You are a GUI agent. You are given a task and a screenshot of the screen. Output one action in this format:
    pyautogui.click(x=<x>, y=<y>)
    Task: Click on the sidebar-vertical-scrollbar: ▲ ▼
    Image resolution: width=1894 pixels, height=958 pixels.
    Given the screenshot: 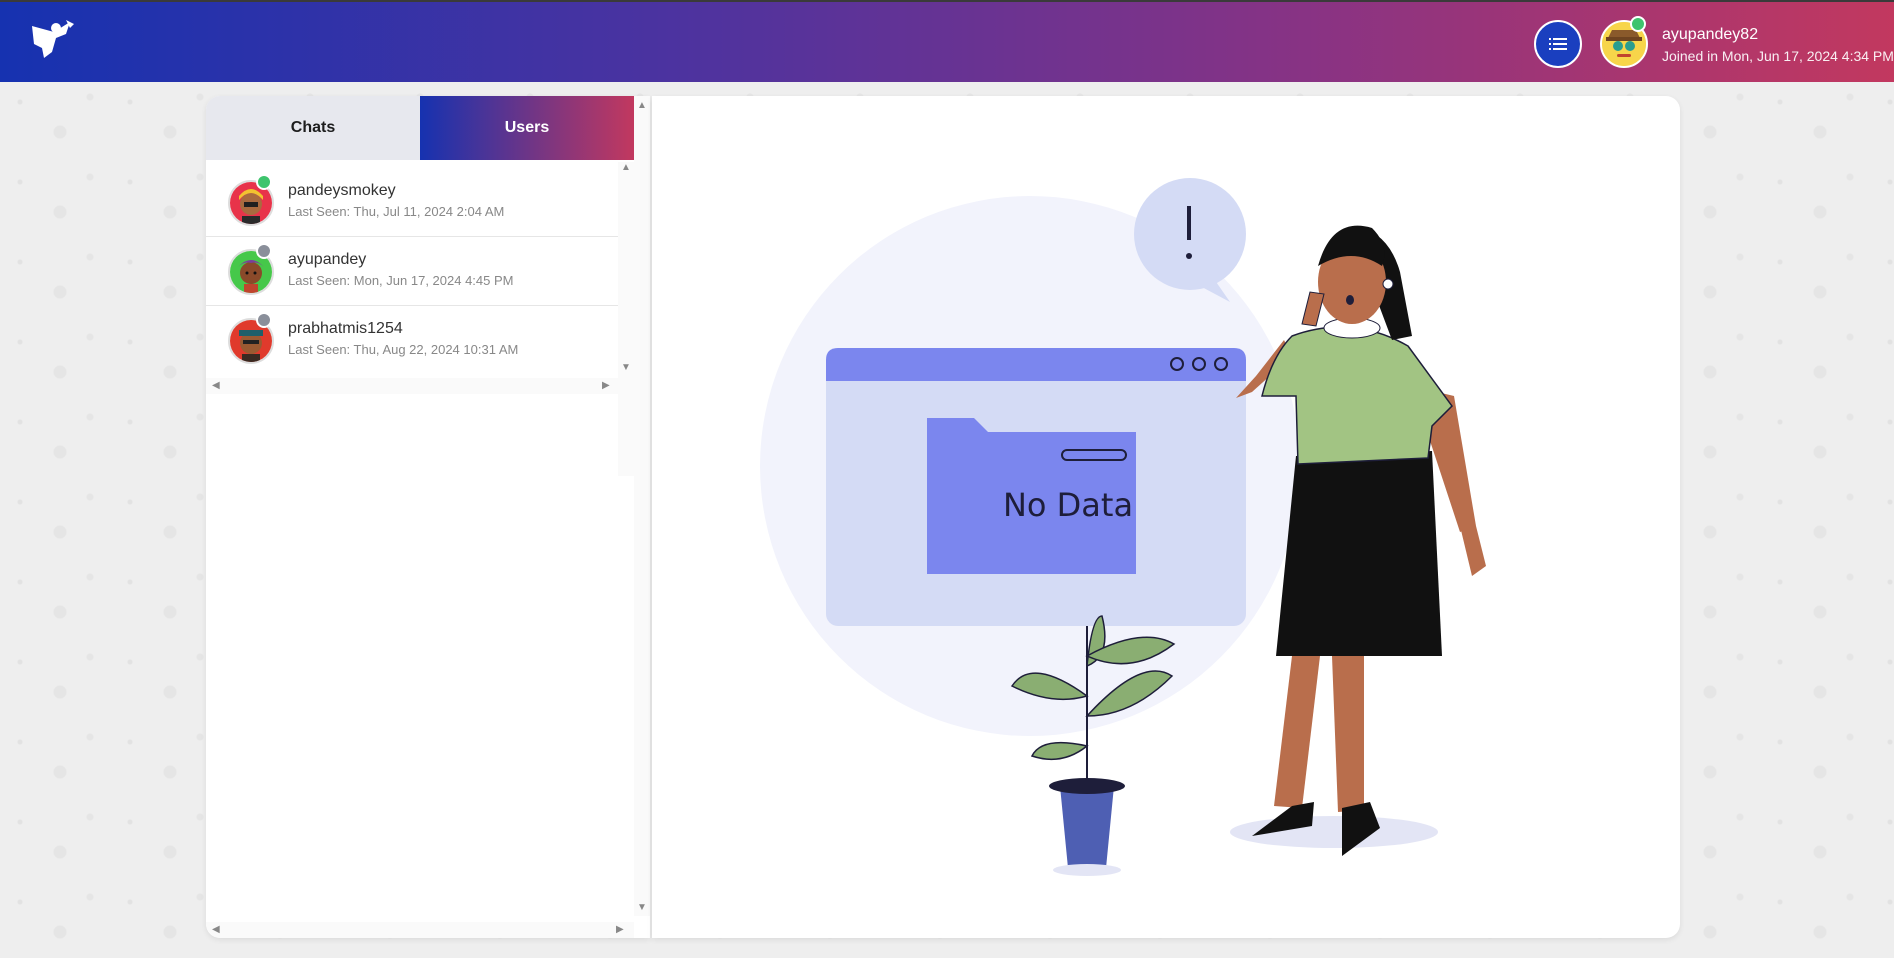 What is the action you would take?
    pyautogui.click(x=642, y=506)
    